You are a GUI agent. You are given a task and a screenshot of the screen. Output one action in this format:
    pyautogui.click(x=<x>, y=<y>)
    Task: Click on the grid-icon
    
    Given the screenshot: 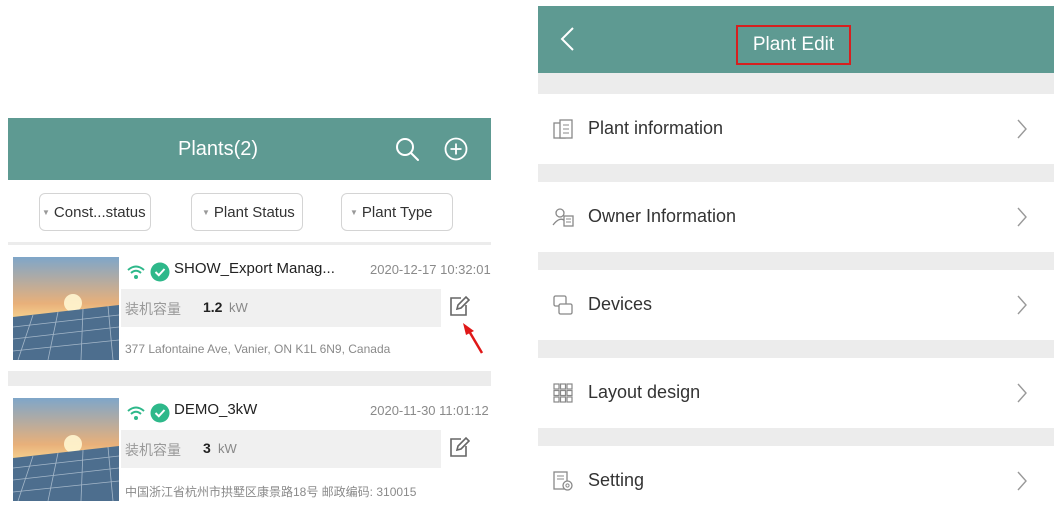 What is the action you would take?
    pyautogui.click(x=563, y=393)
    